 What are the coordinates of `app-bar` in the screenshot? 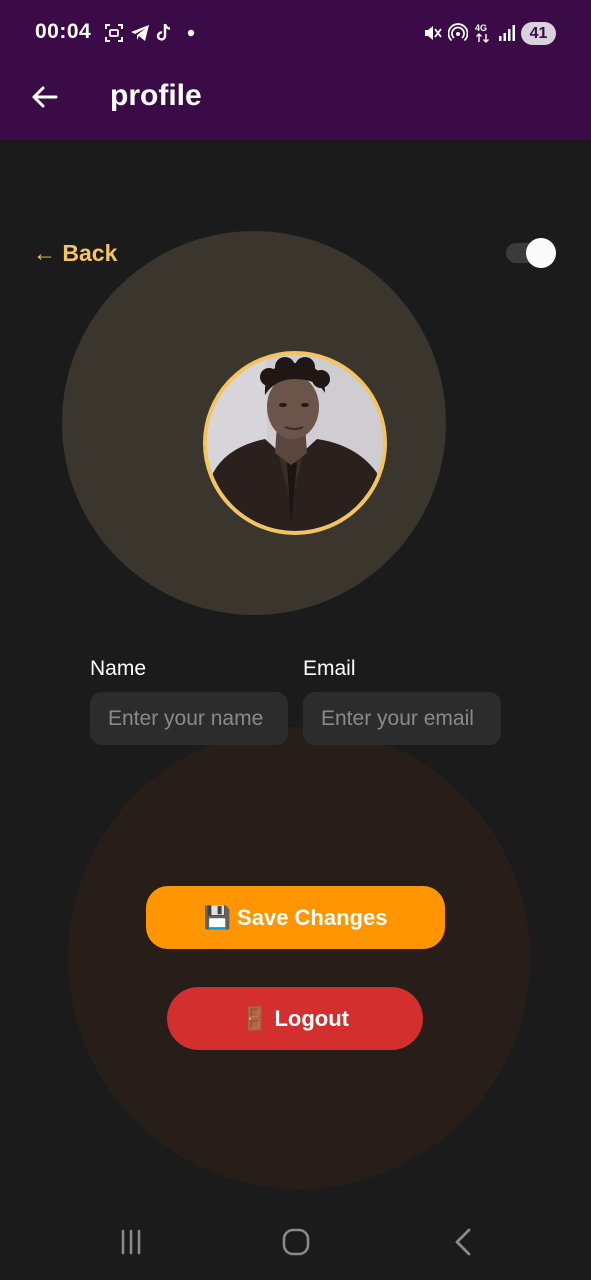 It's located at (295, 103).